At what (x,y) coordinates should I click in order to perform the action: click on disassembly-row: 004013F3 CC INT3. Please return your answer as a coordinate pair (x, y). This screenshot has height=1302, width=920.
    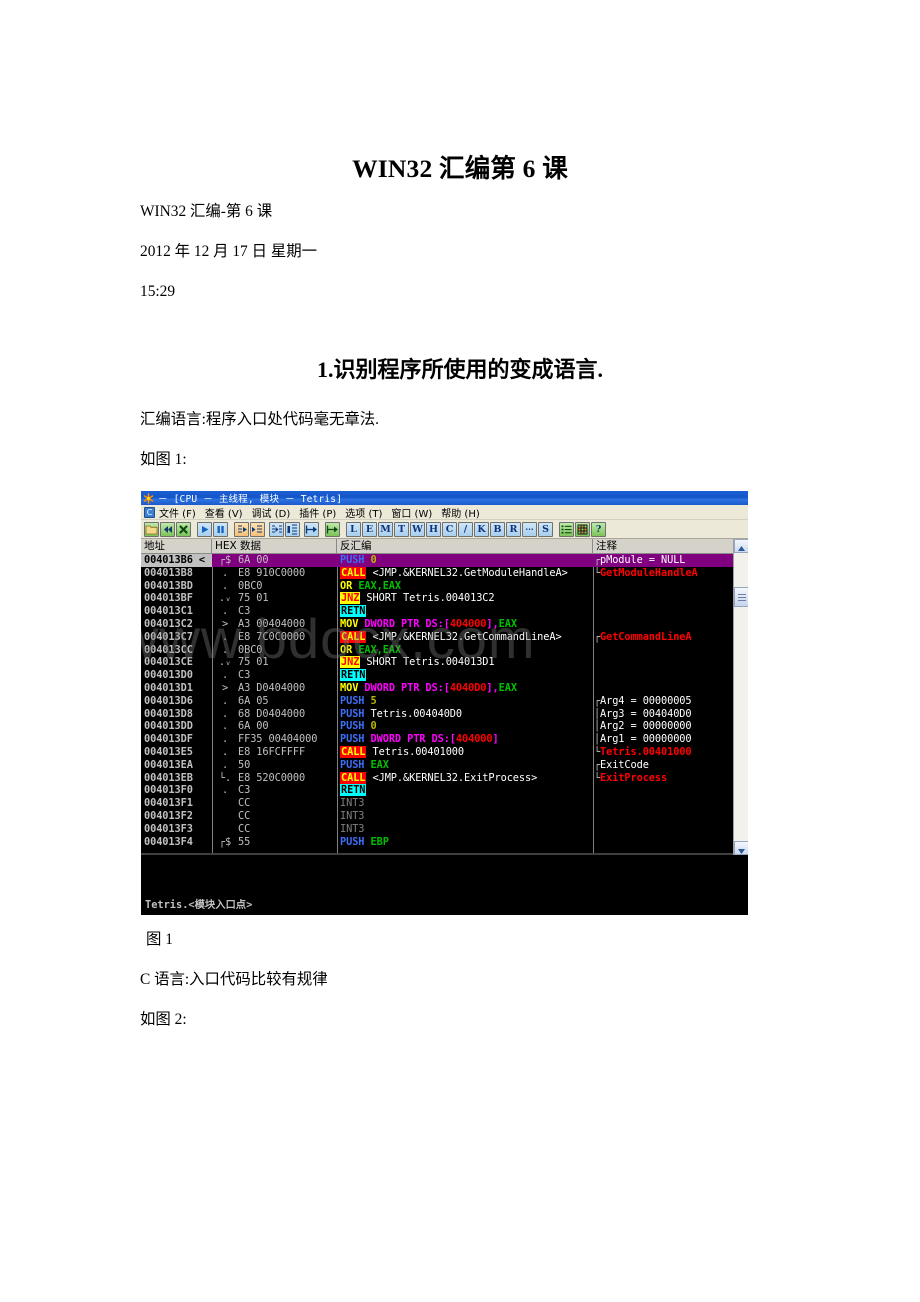
    Looking at the image, I should click on (437, 829).